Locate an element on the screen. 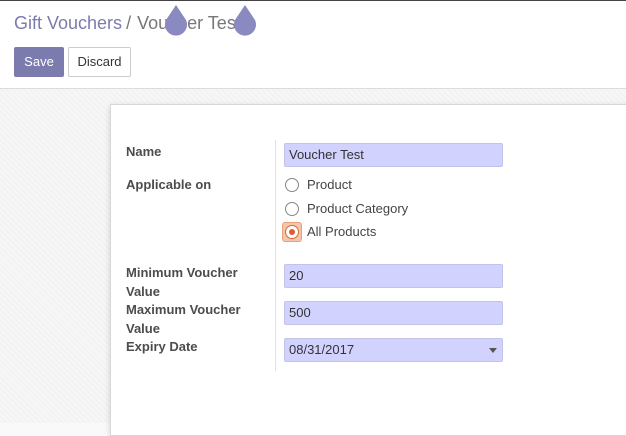  max-voucher-label-line2: Value is located at coordinates (143, 328).